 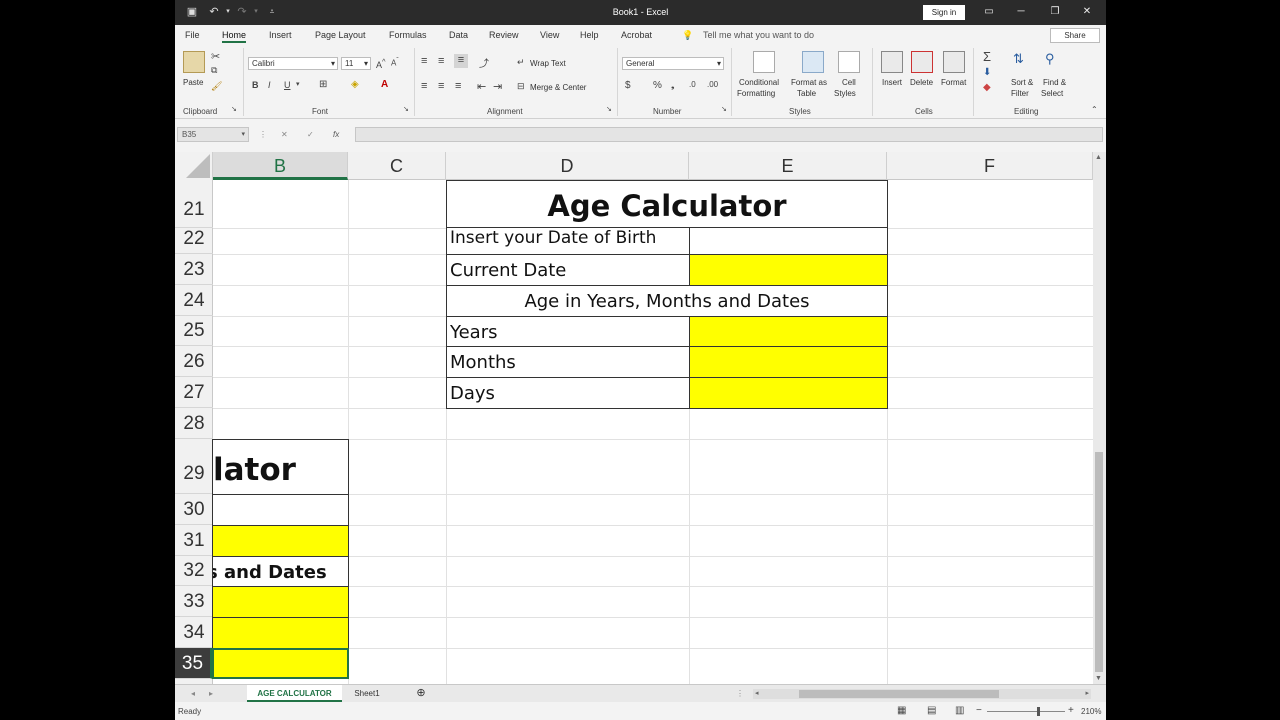 I want to click on minimize-icon: ─, so click(x=1021, y=12).